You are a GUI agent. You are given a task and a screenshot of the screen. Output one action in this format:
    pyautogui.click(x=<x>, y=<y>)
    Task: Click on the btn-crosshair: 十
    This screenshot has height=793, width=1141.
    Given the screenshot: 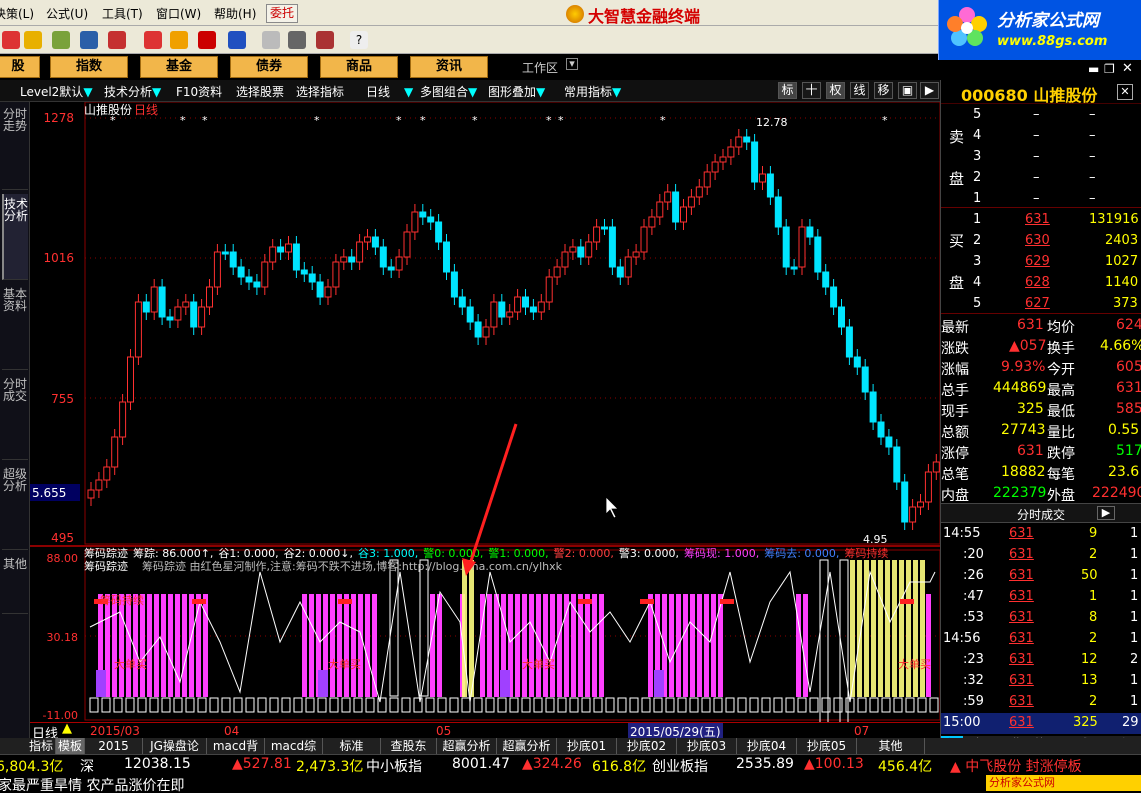 What is the action you would take?
    pyautogui.click(x=811, y=90)
    